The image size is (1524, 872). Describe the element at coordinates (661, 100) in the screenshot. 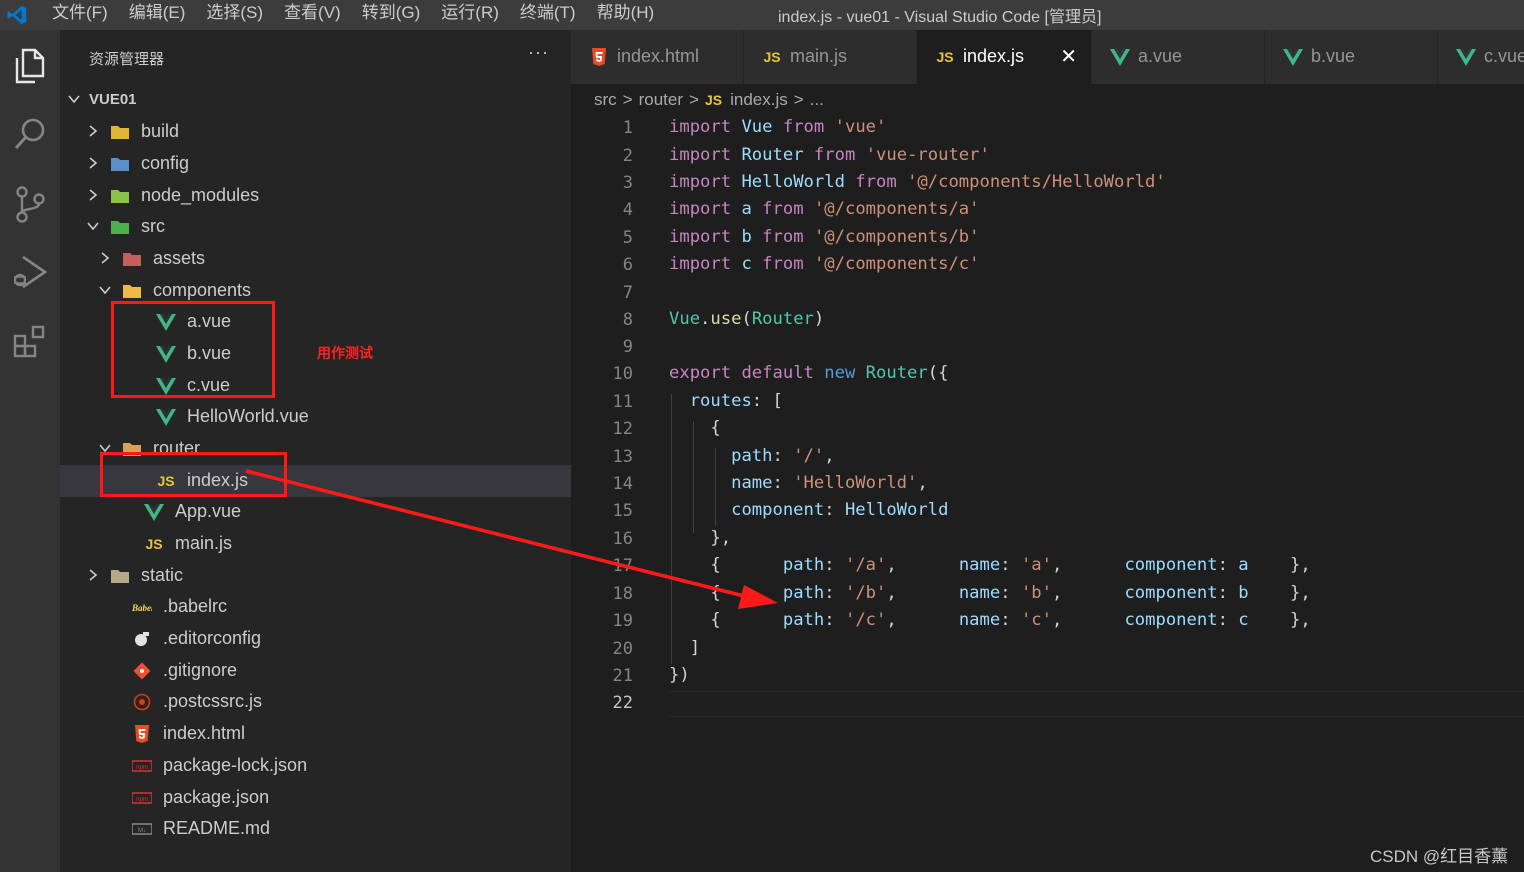

I see `breadcrumb-router: router` at that location.